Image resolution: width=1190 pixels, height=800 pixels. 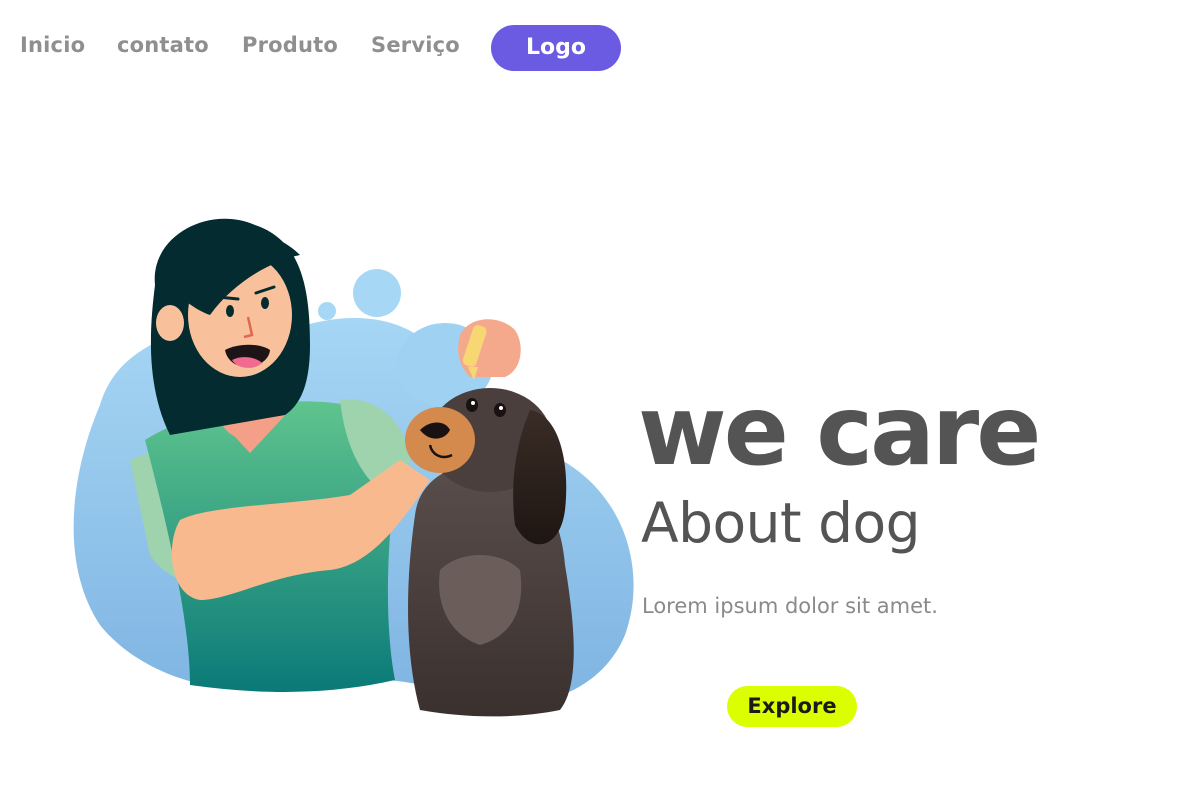 What do you see at coordinates (781, 523) in the screenshot?
I see `hero-subtitle: About dog` at bounding box center [781, 523].